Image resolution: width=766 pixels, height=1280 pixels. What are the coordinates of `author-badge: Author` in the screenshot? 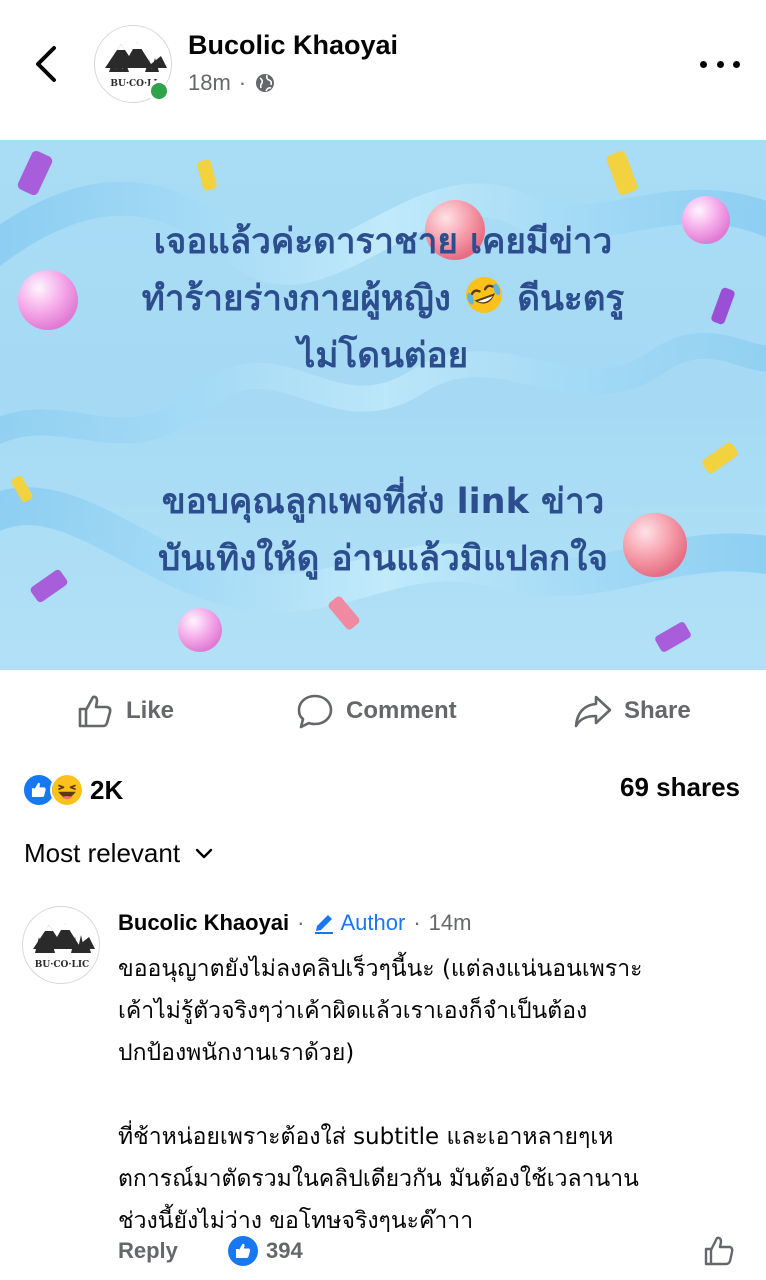 It's located at (358, 923).